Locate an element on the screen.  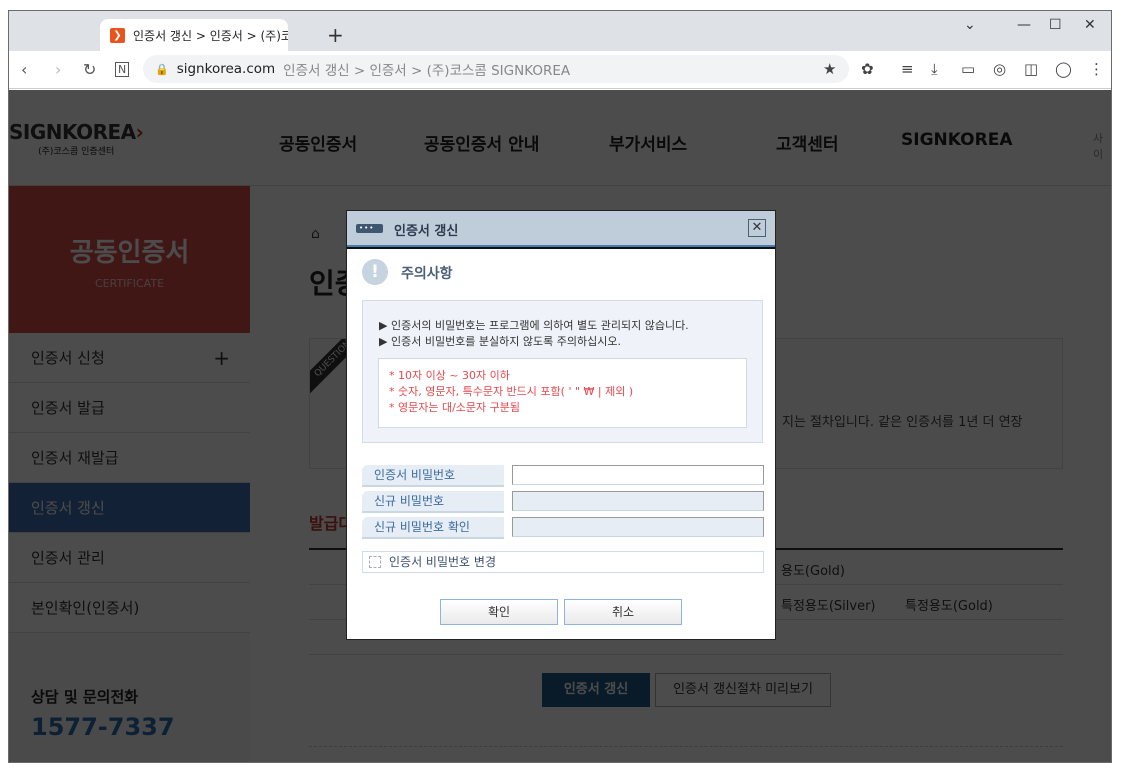
item-label: 인증서 신청 is located at coordinates (68, 358).